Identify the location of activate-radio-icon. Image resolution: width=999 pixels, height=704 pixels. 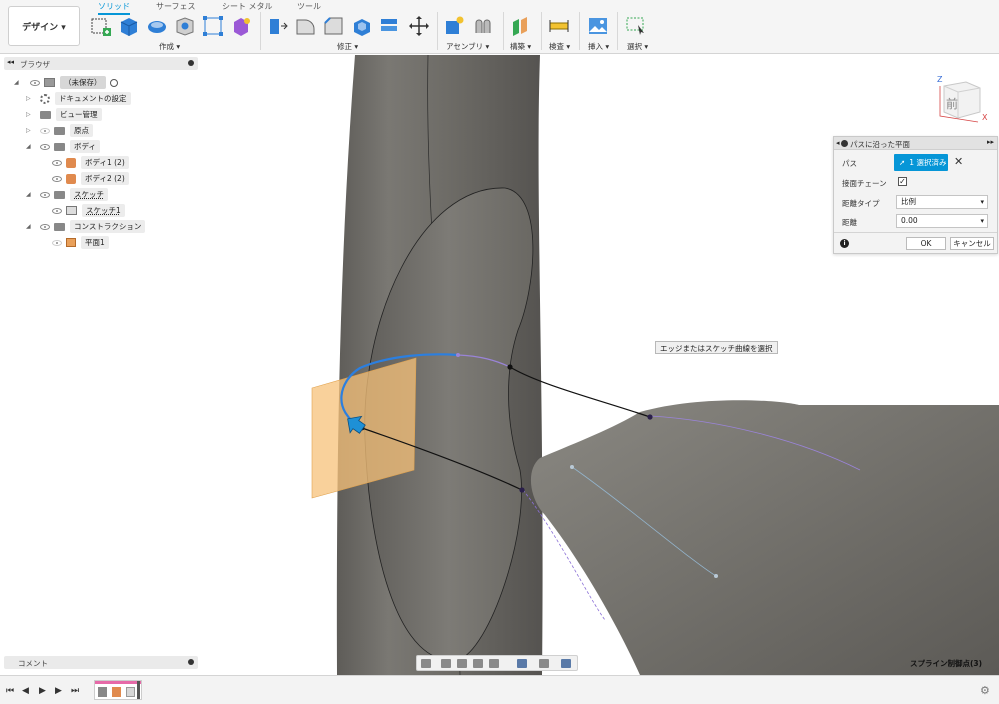
(113, 82).